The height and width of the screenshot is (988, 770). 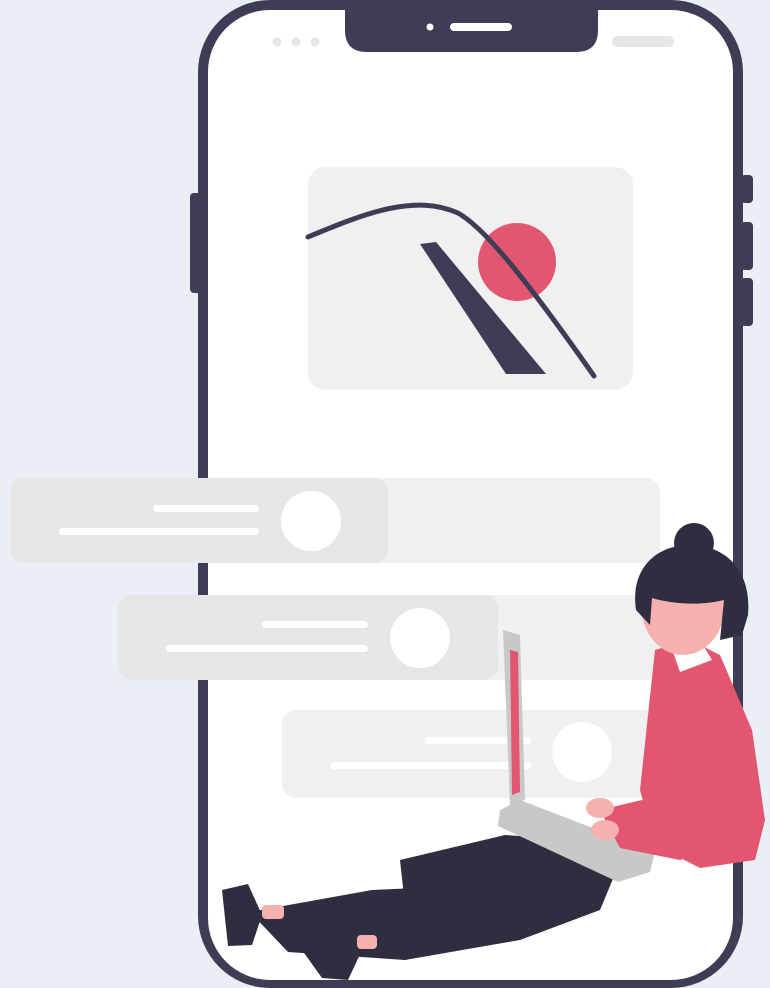 What do you see at coordinates (481, 27) in the screenshot?
I see `speaker-grill` at bounding box center [481, 27].